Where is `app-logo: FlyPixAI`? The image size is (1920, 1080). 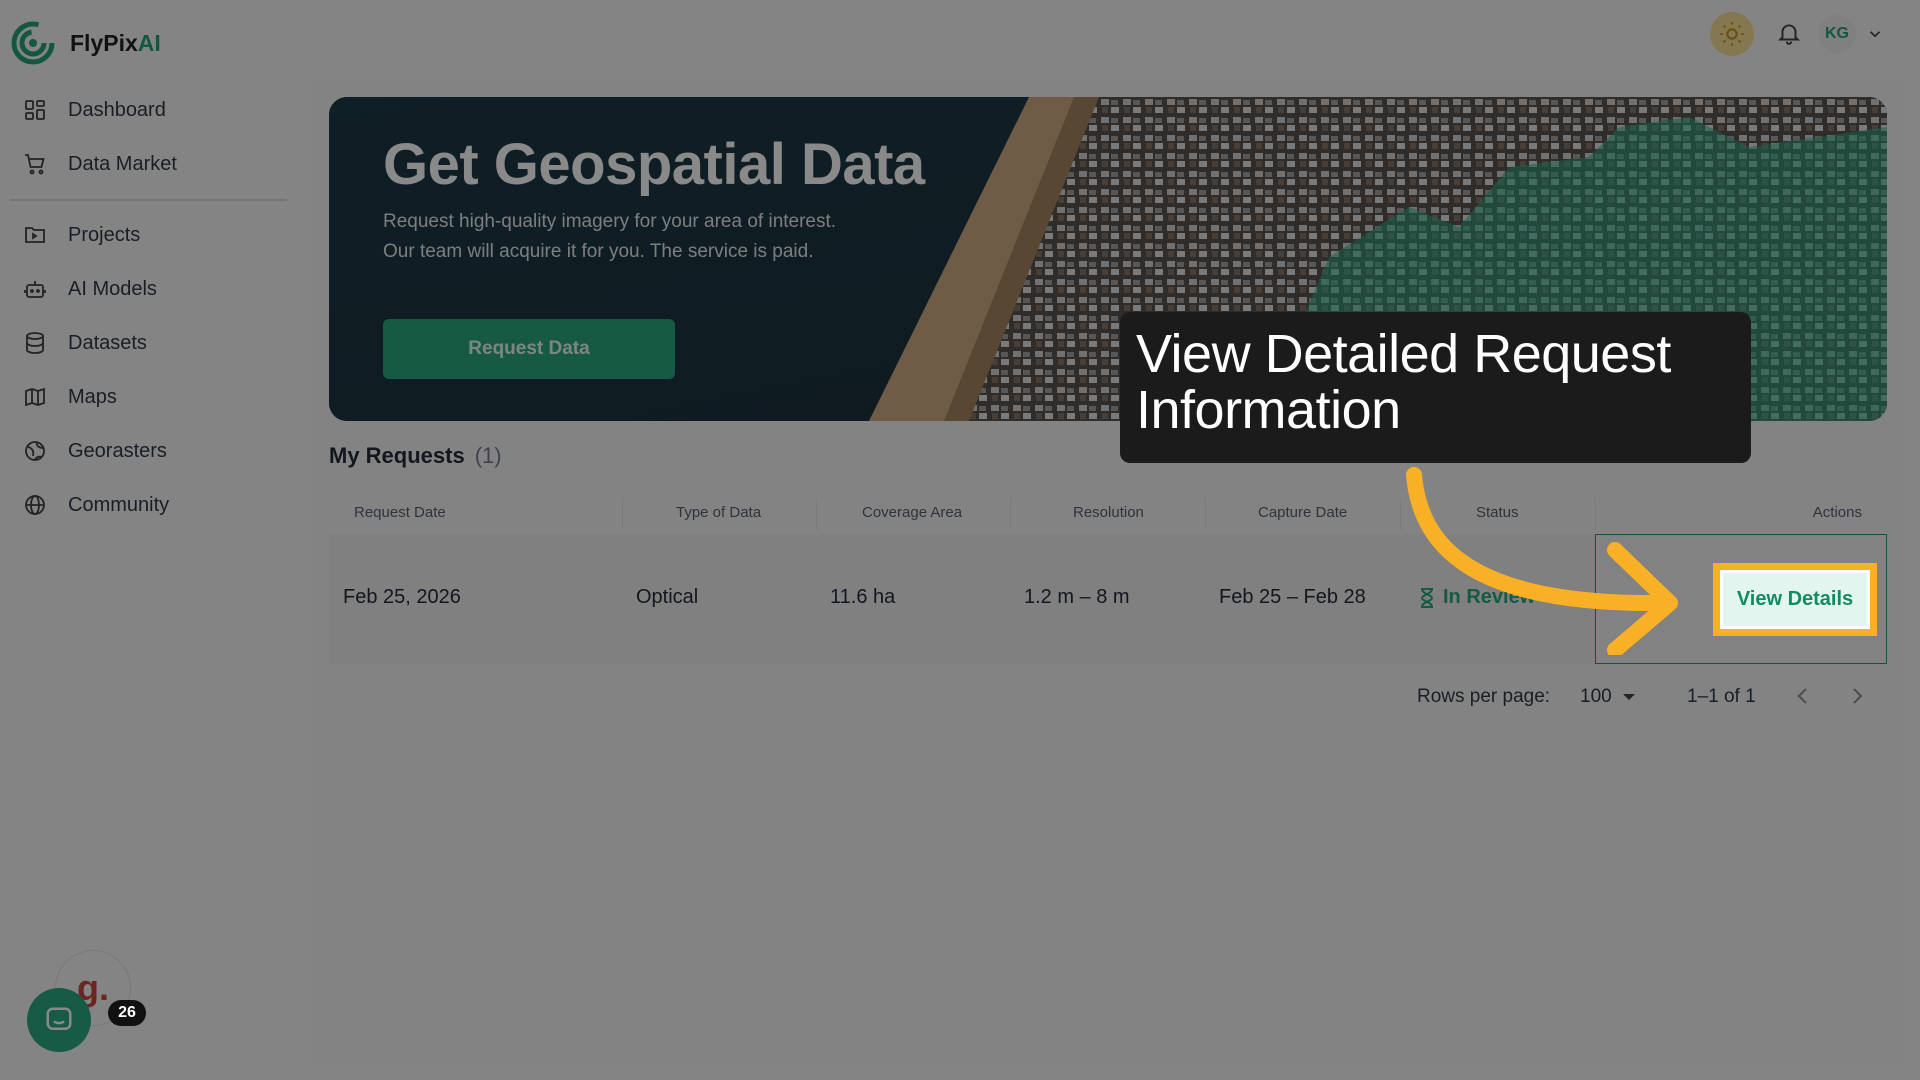
app-logo: FlyPixAI is located at coordinates (85, 43).